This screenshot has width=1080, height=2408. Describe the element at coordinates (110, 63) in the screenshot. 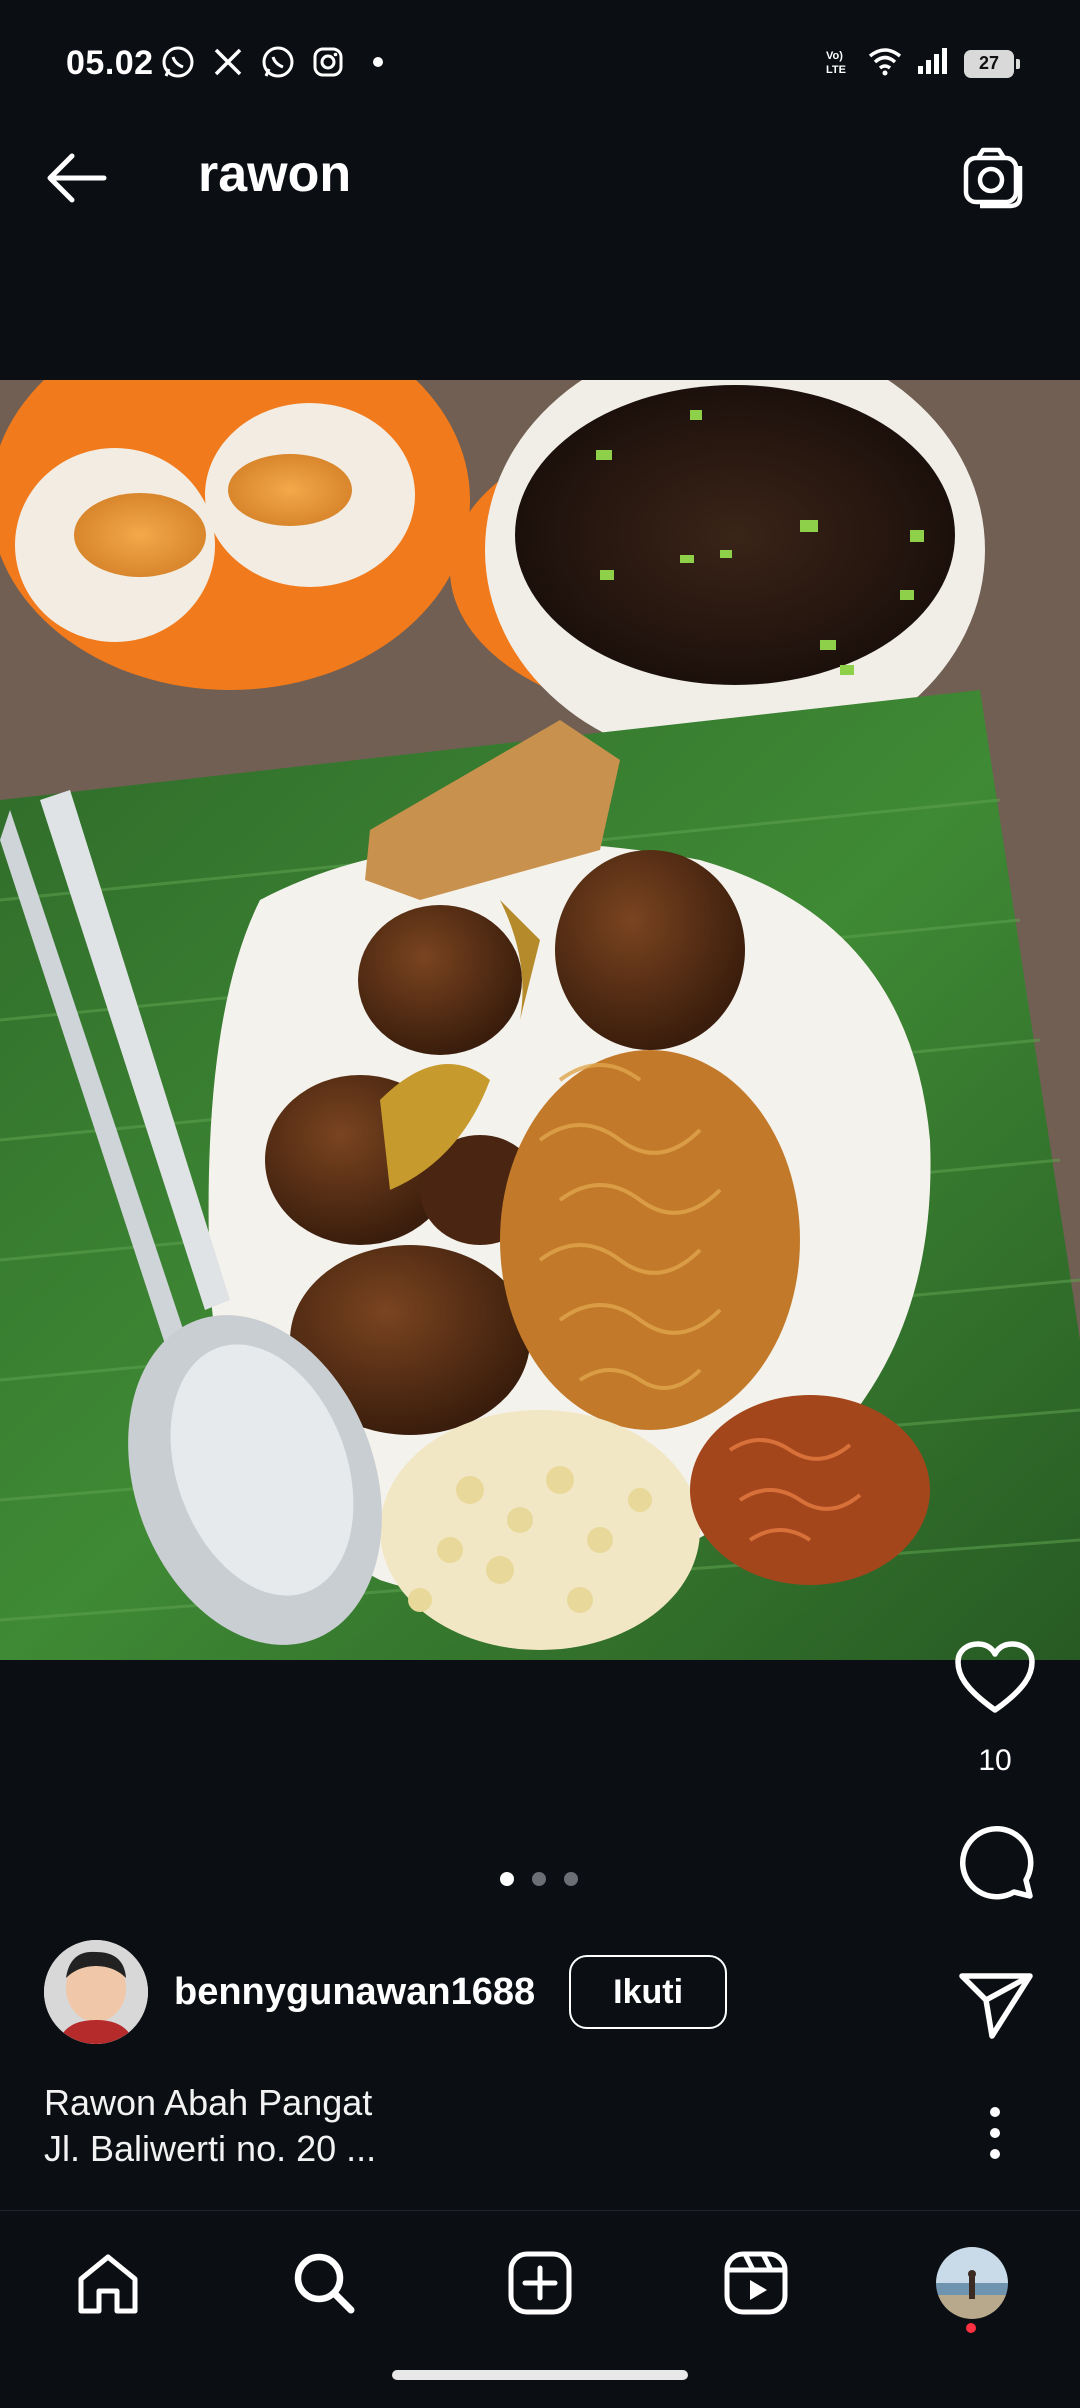

I see `status-time: 05.02` at that location.